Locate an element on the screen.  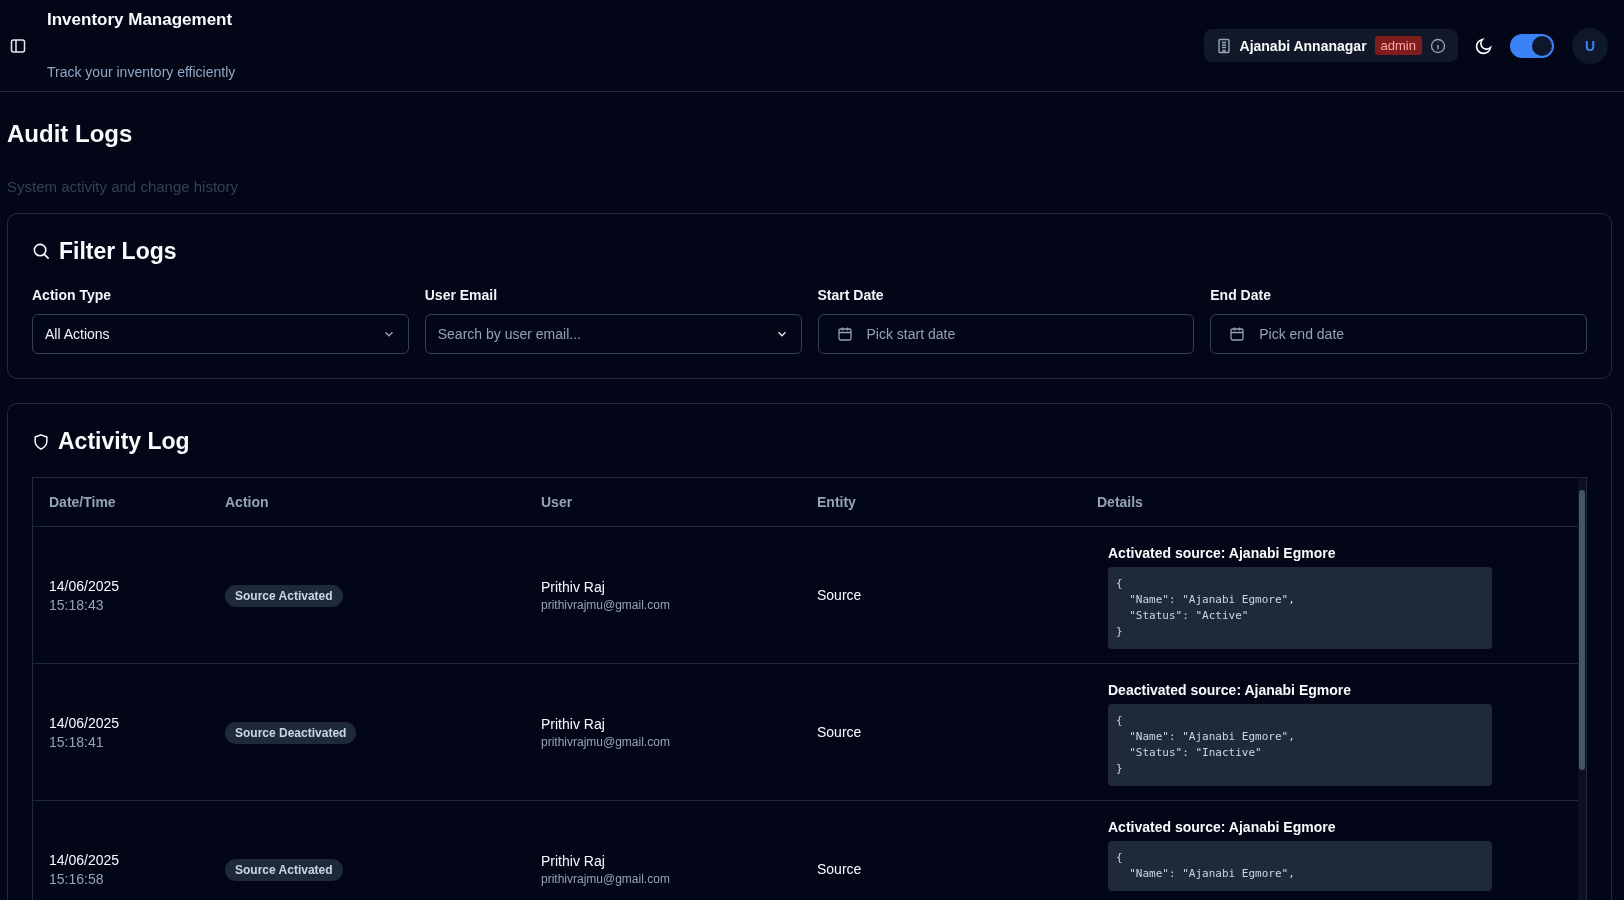
sidebar-toggle-icon is located at coordinates (18, 45).